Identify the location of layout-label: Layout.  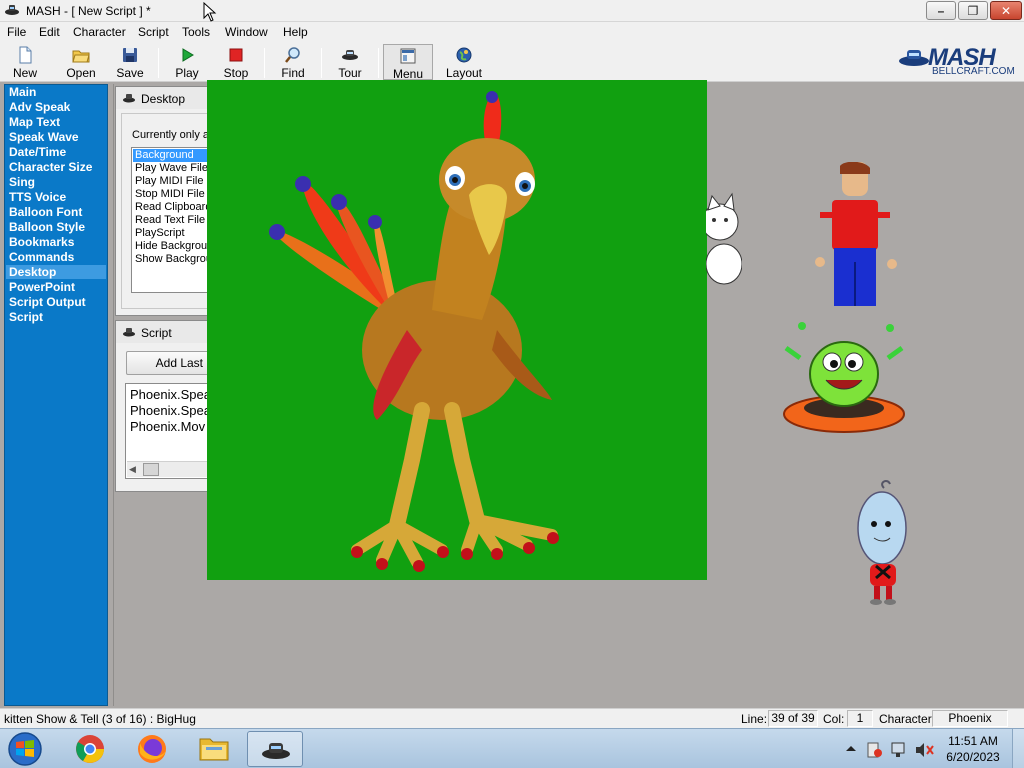
(464, 73).